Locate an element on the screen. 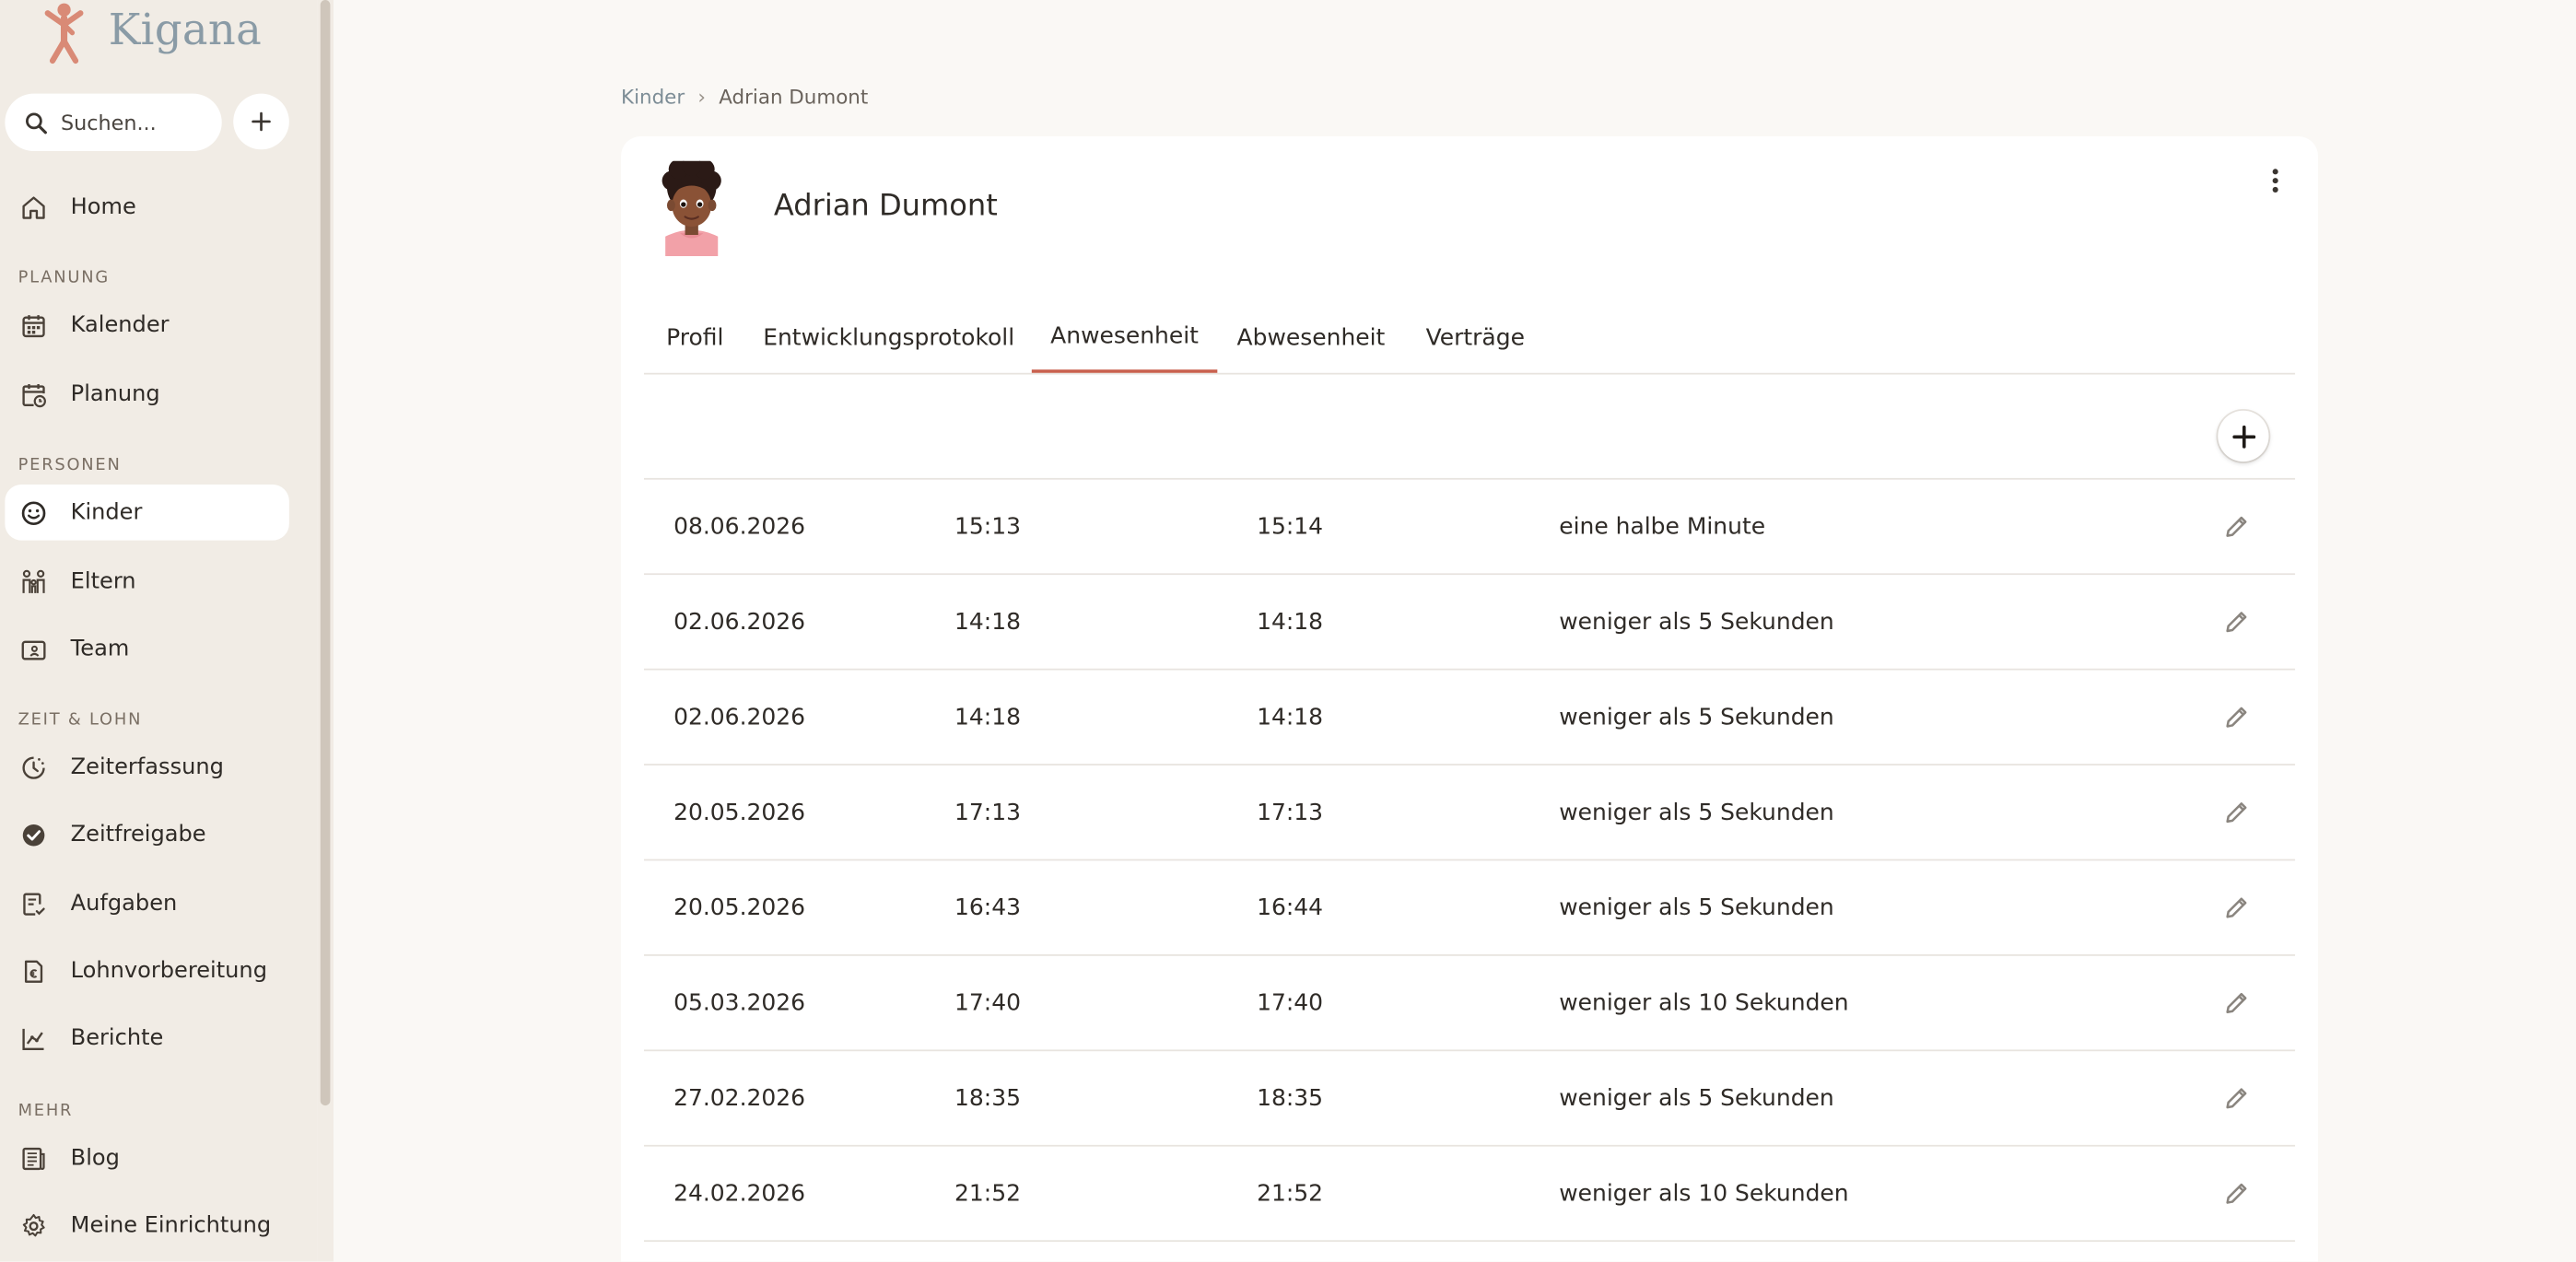  cell-end-time: 15:14 is located at coordinates (1290, 526).